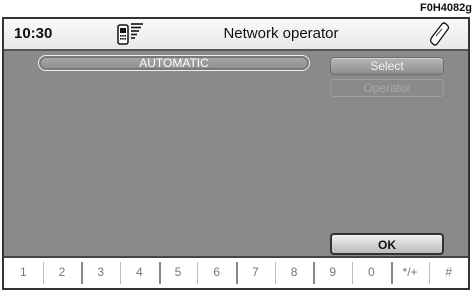 The width and height of the screenshot is (474, 293). What do you see at coordinates (387, 244) in the screenshot?
I see `ok-button: OK` at bounding box center [387, 244].